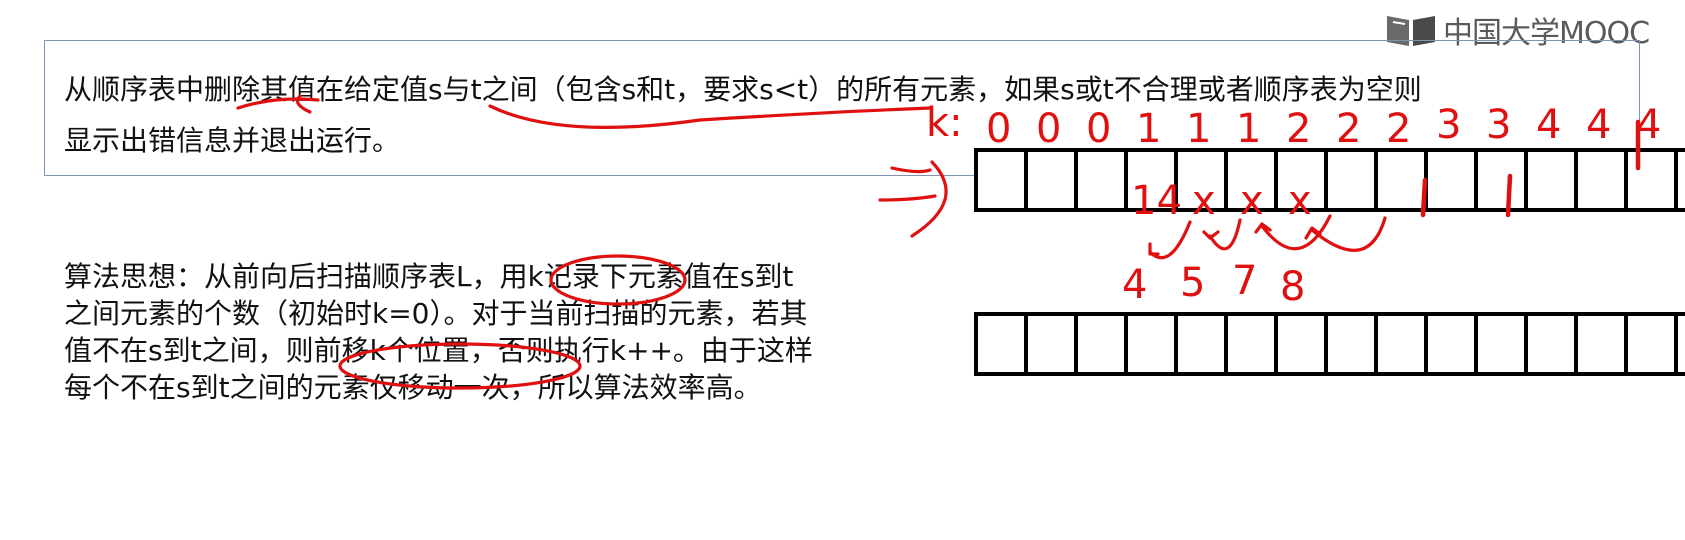 Image resolution: width=1685 pixels, height=540 pixels. Describe the element at coordinates (618, 280) in the screenshot. I see `circle-ink-k-record` at that location.